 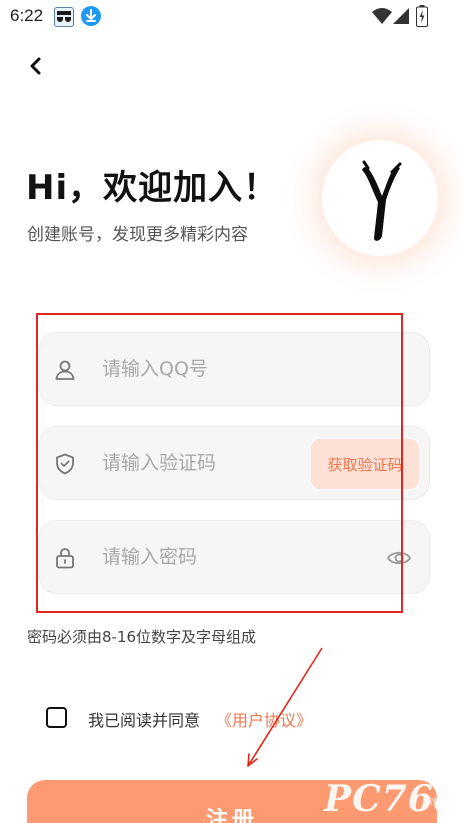 I want to click on watermark-small: 软件, so click(x=433, y=801).